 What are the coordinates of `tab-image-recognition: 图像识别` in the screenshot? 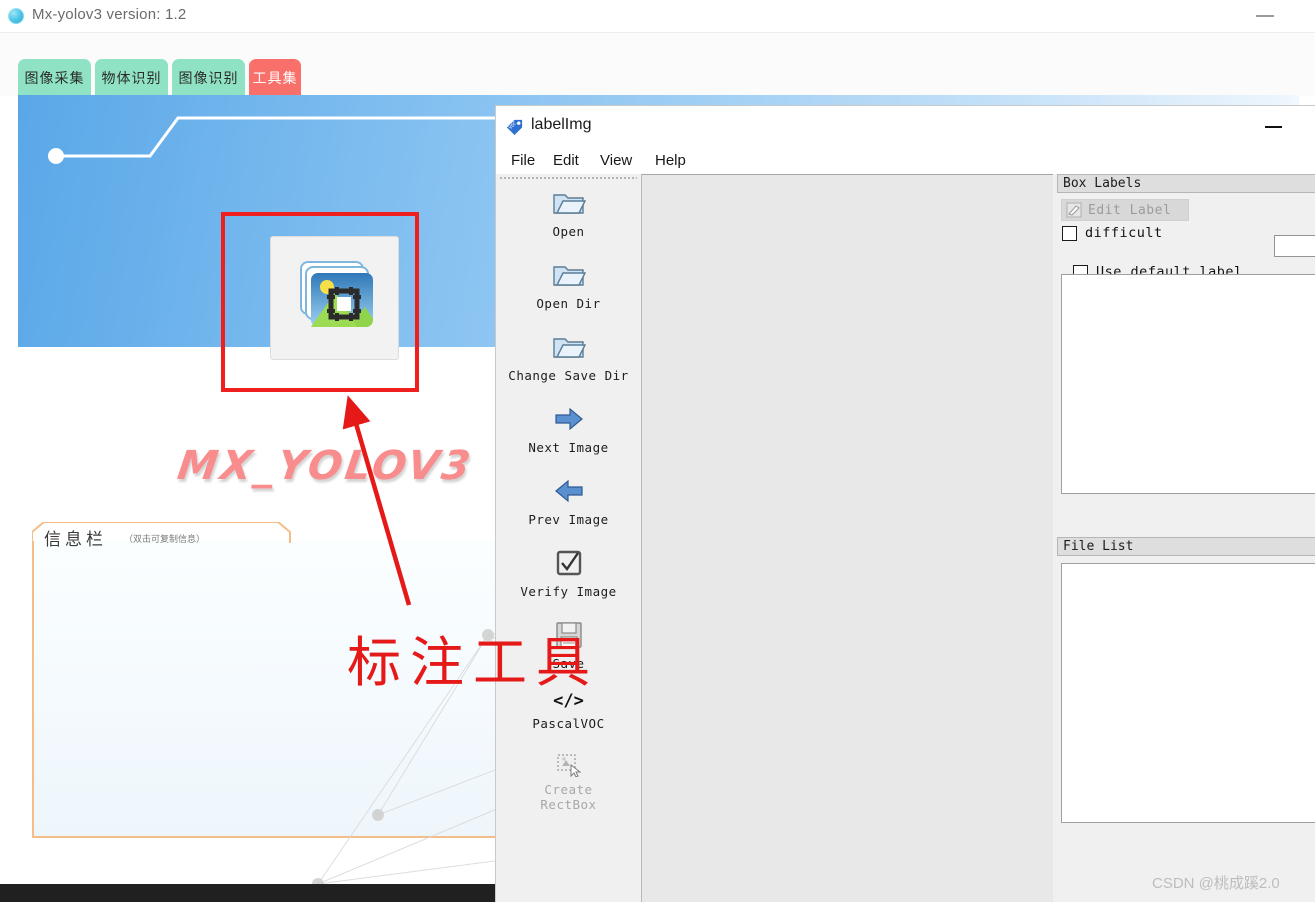 It's located at (208, 77).